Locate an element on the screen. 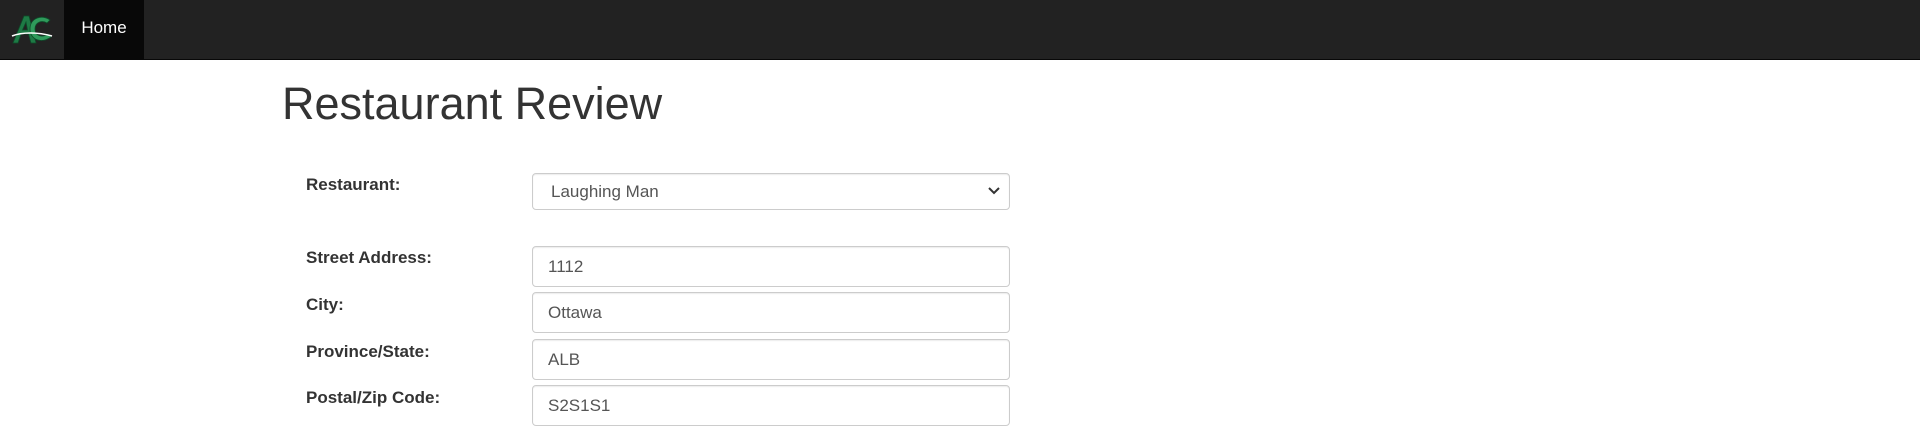  page-title: Restaurant Review is located at coordinates (472, 103).